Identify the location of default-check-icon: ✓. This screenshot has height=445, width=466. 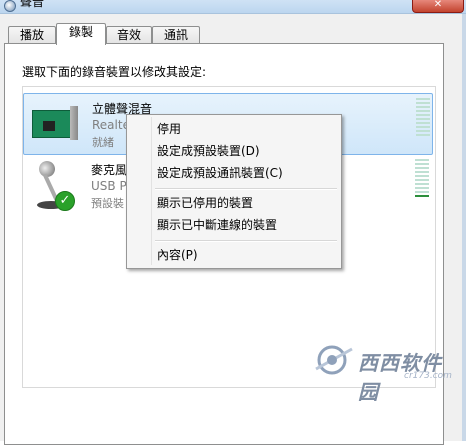
(65, 201).